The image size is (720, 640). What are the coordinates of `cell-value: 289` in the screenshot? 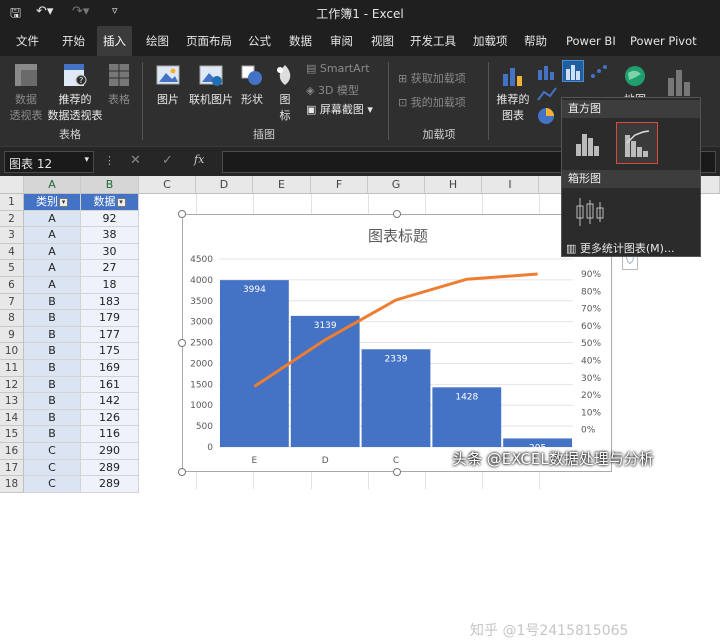 It's located at (110, 468).